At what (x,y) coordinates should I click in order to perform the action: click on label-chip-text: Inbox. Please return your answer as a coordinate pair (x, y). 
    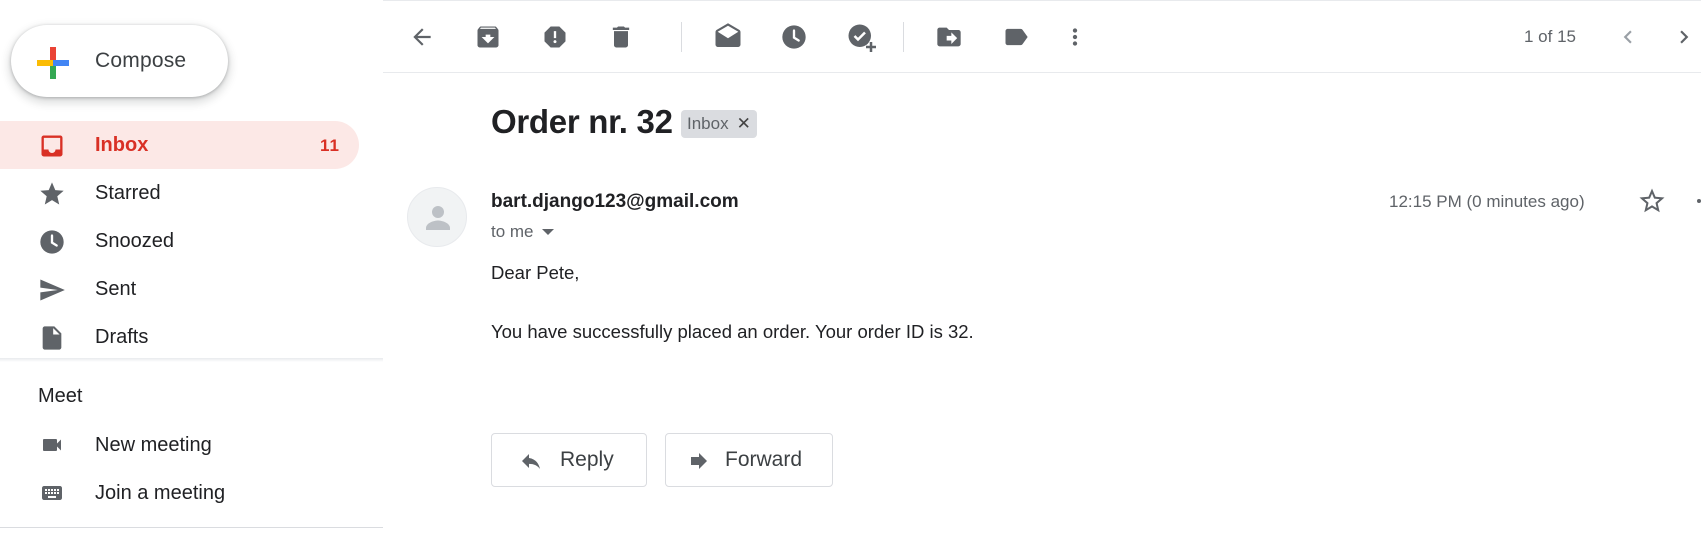
    Looking at the image, I should click on (708, 123).